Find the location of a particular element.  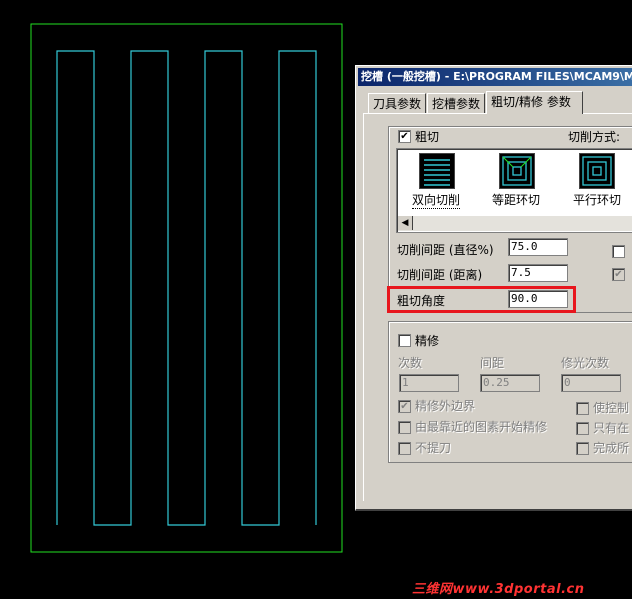

tab-tool-params: 刀具参数 is located at coordinates (397, 103).